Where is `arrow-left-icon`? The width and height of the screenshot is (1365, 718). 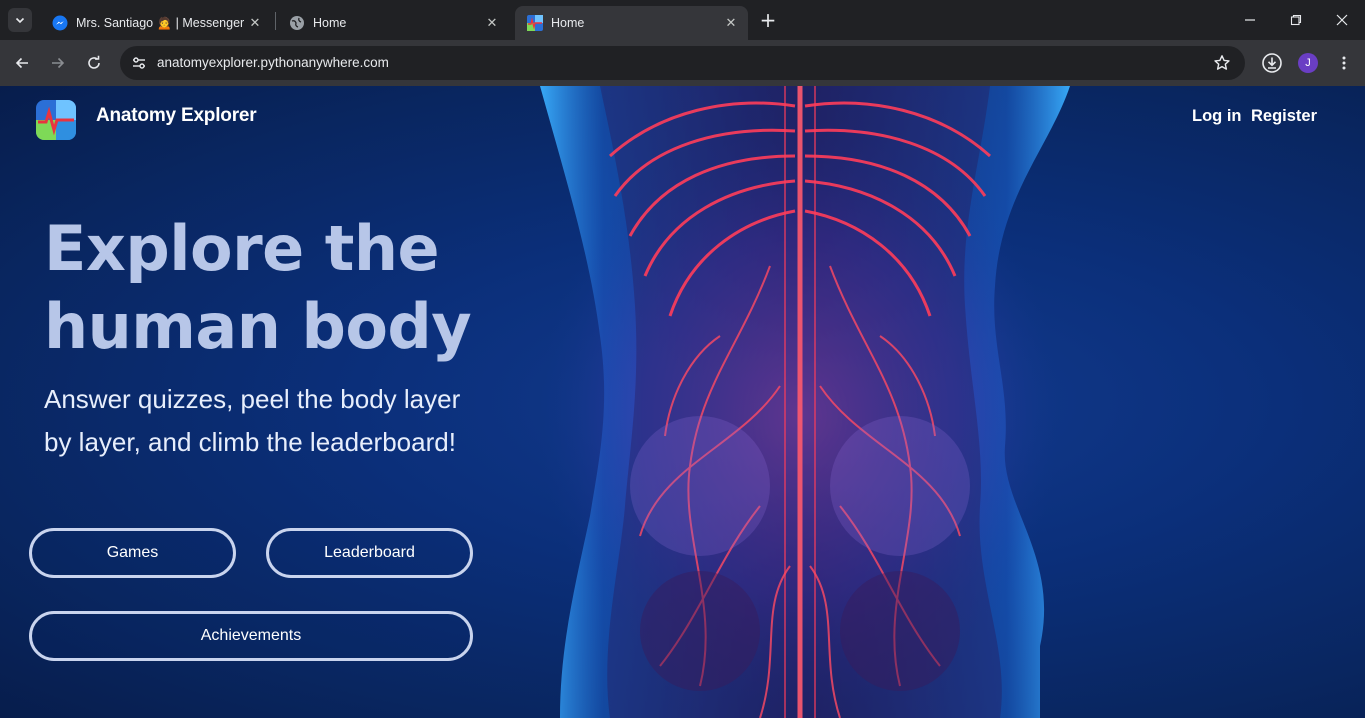
arrow-left-icon is located at coordinates (21, 63).